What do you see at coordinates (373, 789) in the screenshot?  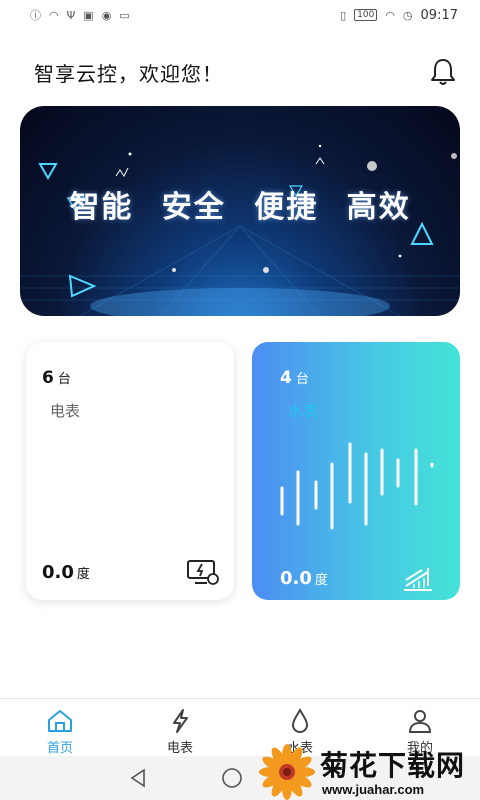 I see `watermark-url: www.juahar.com` at bounding box center [373, 789].